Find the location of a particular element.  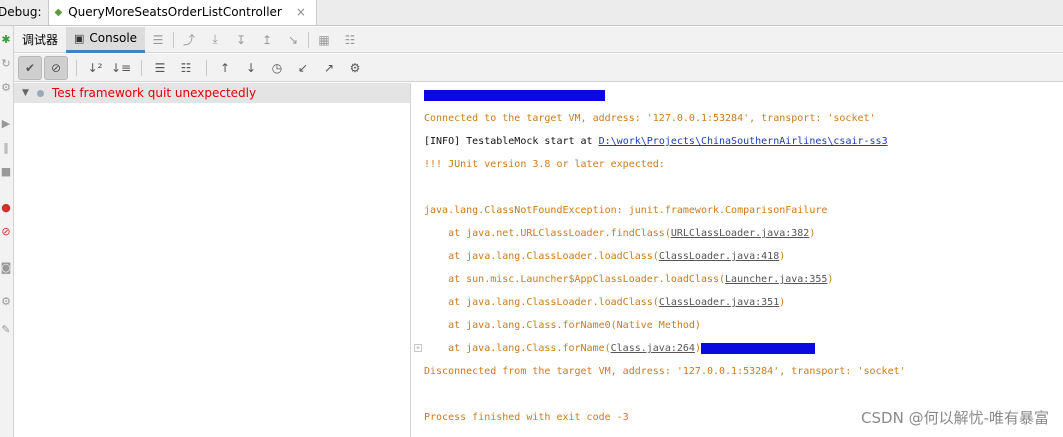

export-tests-icon: ↗ is located at coordinates (329, 68).